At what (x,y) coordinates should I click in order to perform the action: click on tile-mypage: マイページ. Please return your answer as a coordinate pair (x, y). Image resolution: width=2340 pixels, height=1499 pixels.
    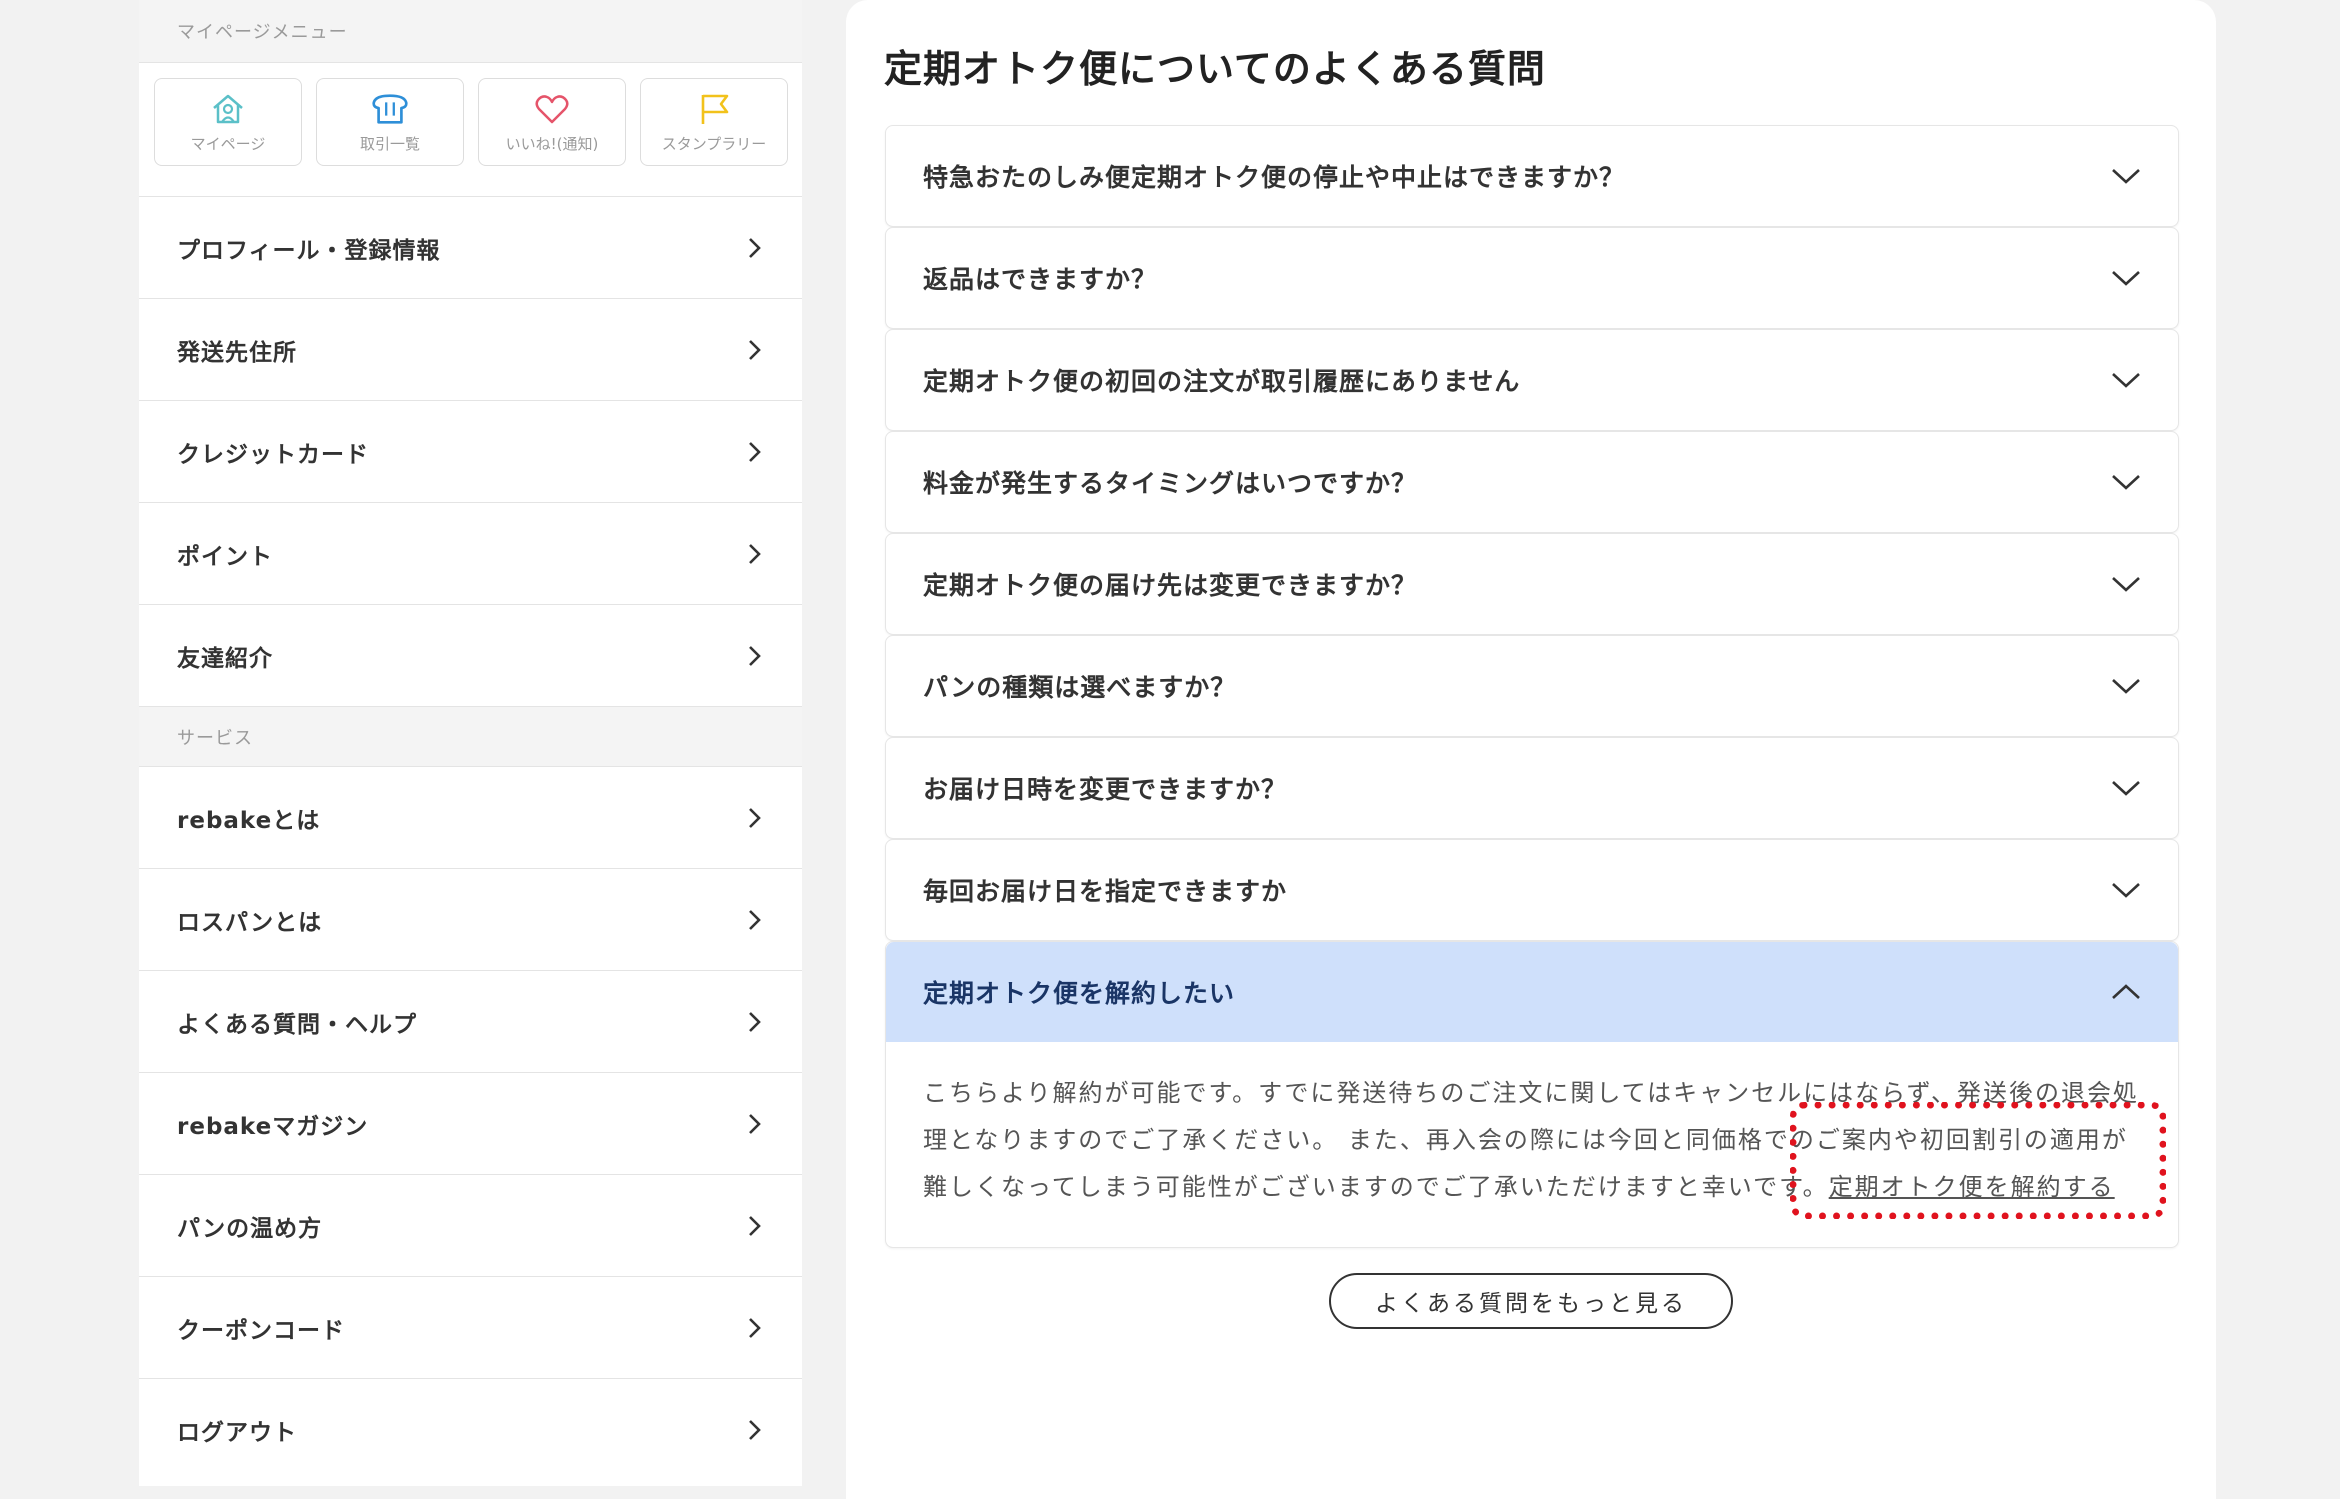
    Looking at the image, I should click on (228, 122).